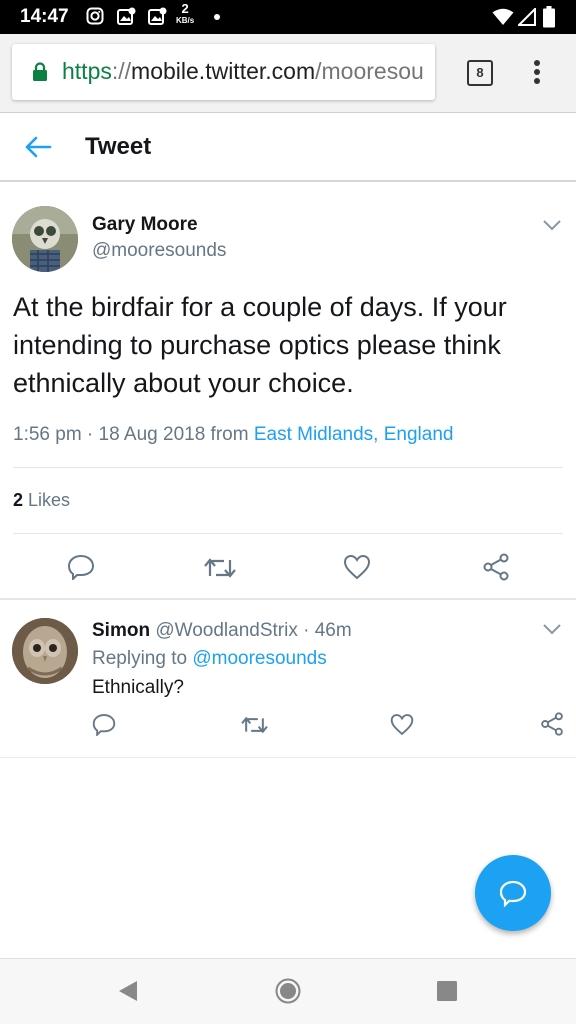  What do you see at coordinates (18, 500) in the screenshot?
I see `likes-number: 2` at bounding box center [18, 500].